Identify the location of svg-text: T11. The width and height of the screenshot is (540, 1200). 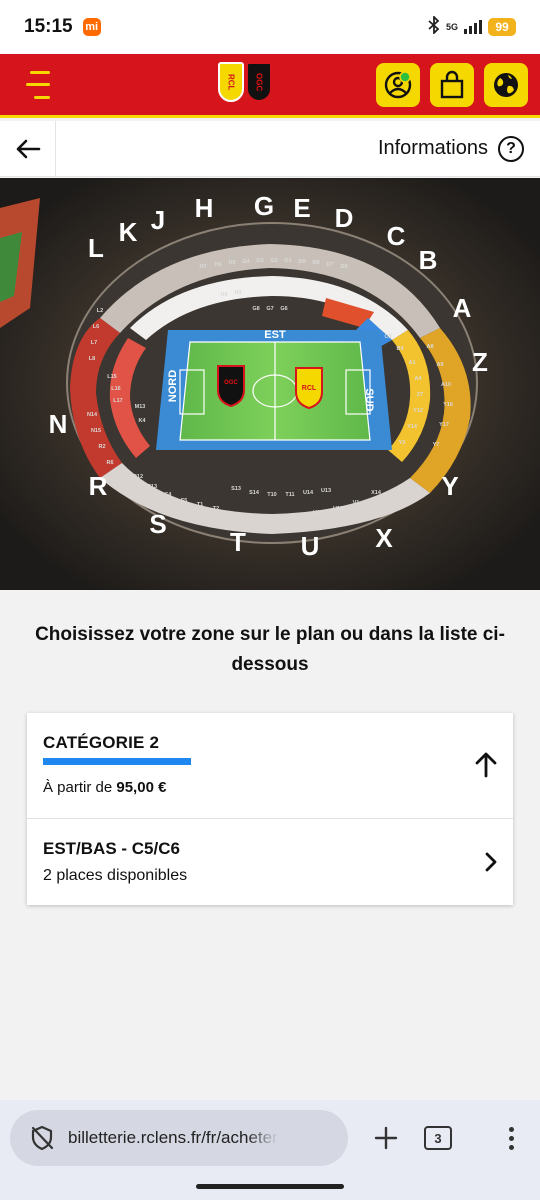
(289, 495).